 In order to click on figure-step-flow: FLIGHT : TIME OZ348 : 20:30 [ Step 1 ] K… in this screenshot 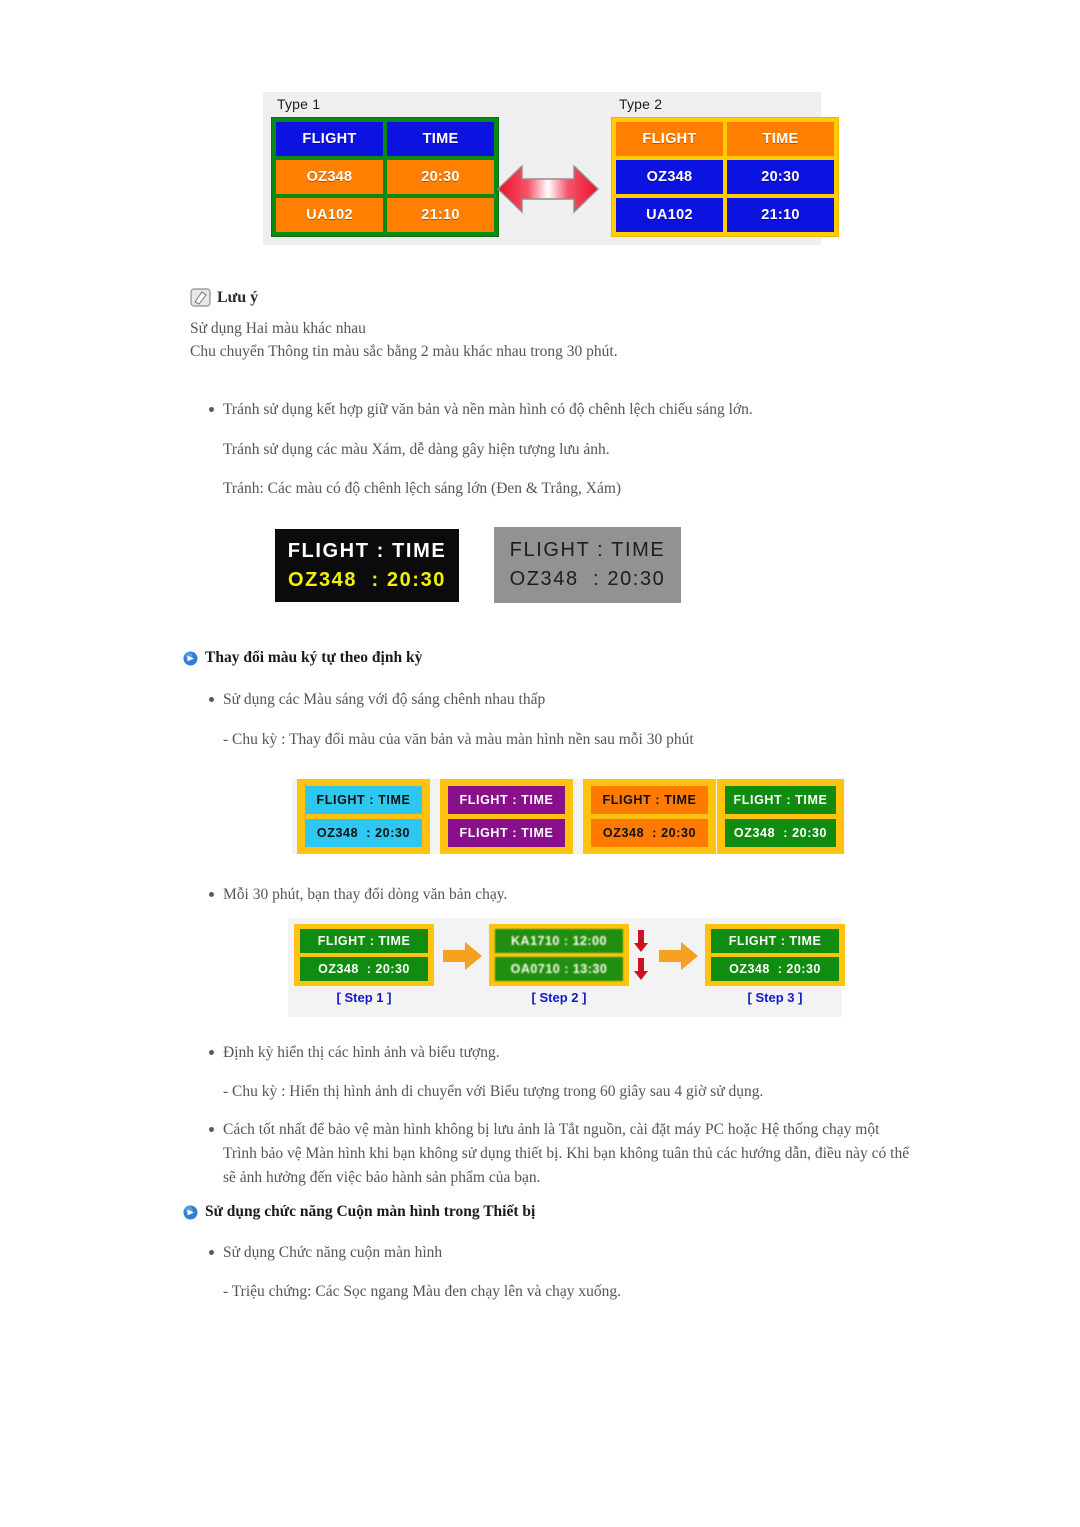, I will do `click(566, 967)`.